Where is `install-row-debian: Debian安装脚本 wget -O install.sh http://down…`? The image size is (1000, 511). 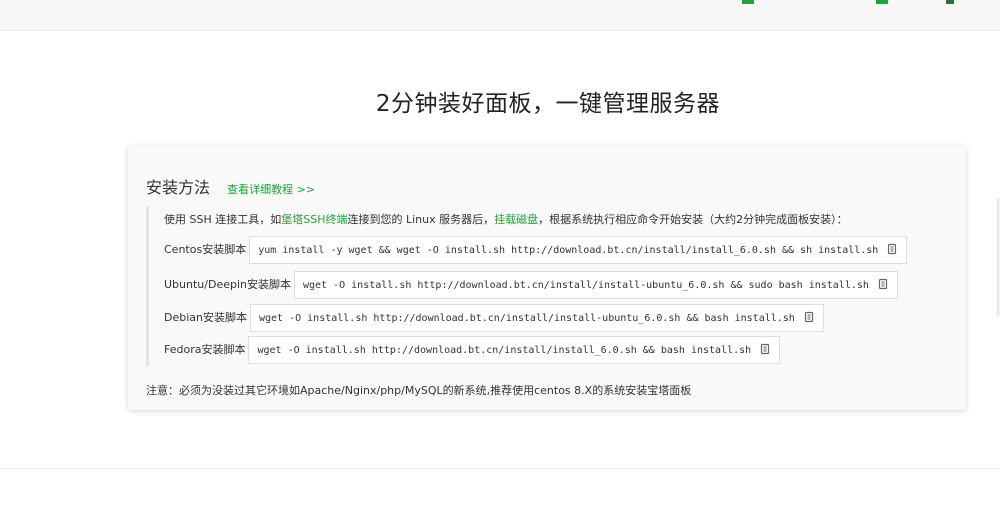
install-row-debian: Debian安装脚本 wget -O install.sh http://down… is located at coordinates (494, 318).